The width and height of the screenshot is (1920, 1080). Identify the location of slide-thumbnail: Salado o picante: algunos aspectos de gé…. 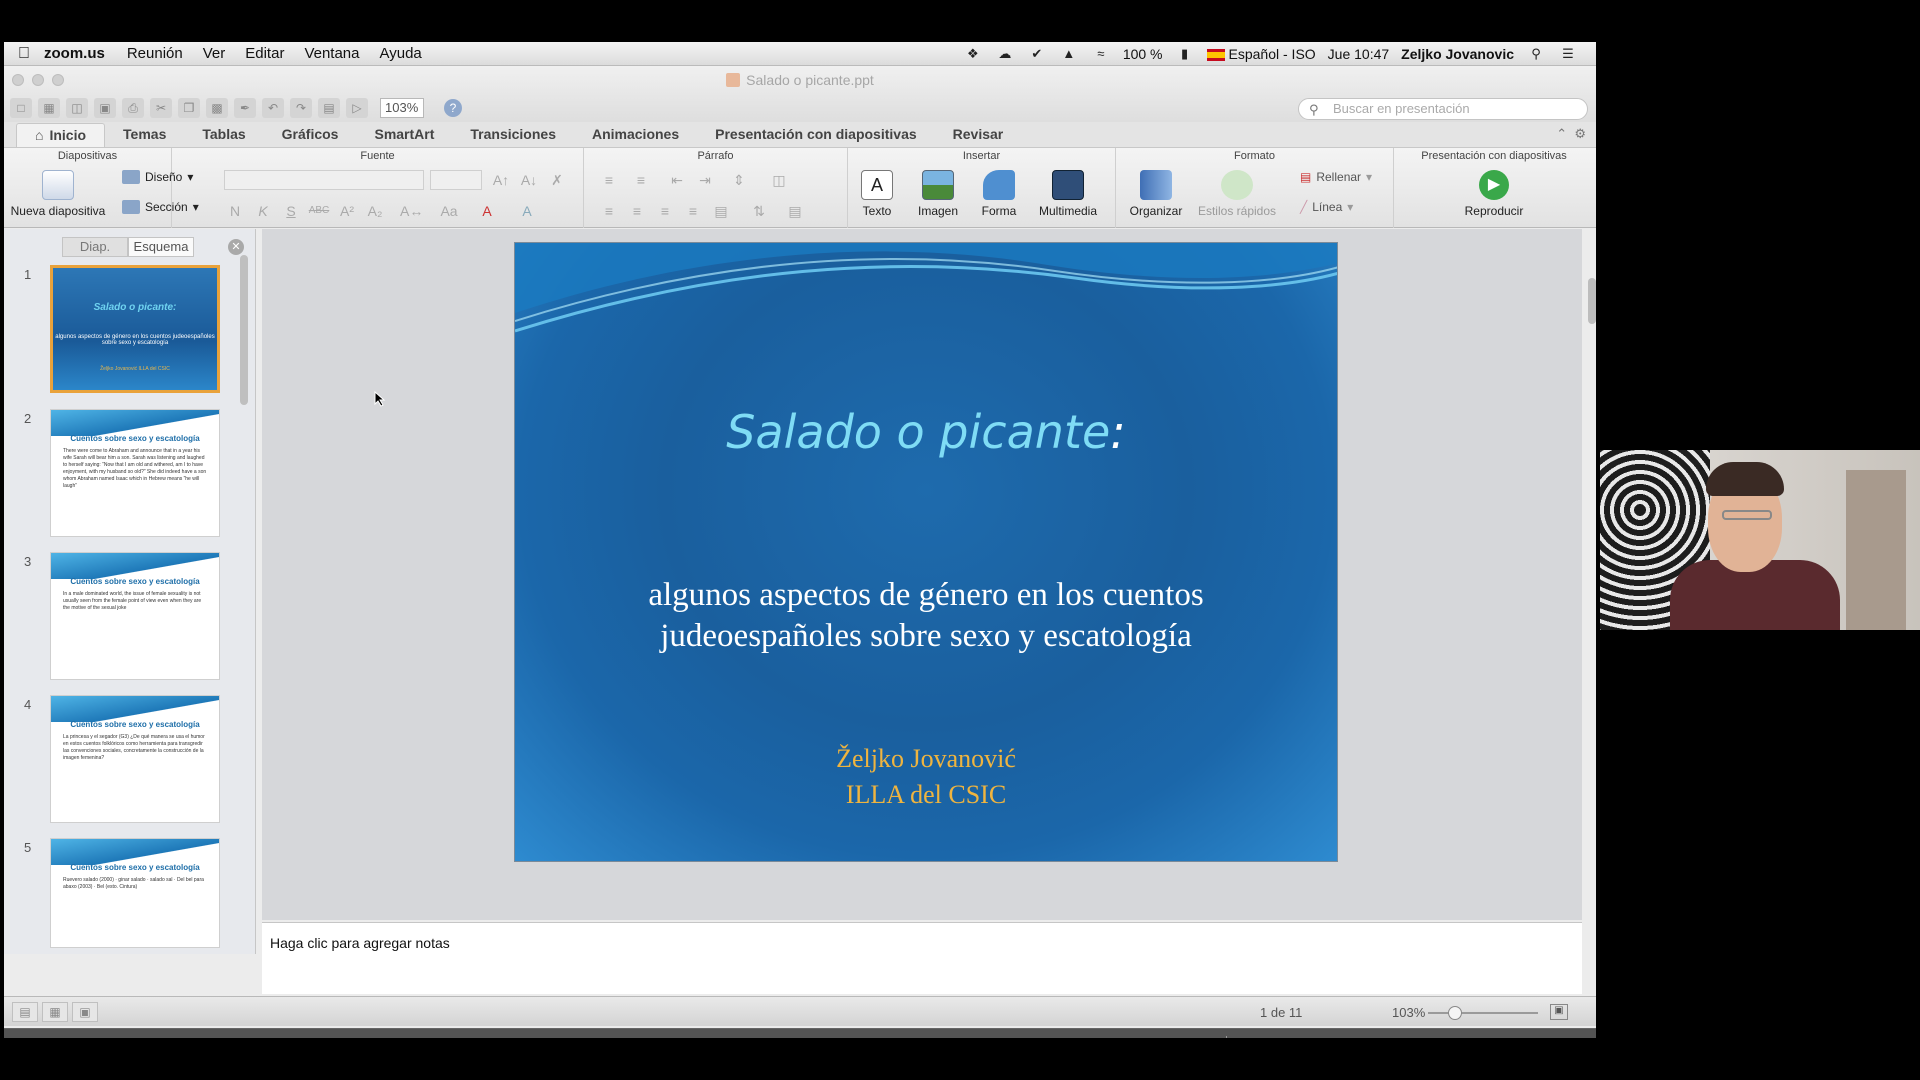
(135, 329).